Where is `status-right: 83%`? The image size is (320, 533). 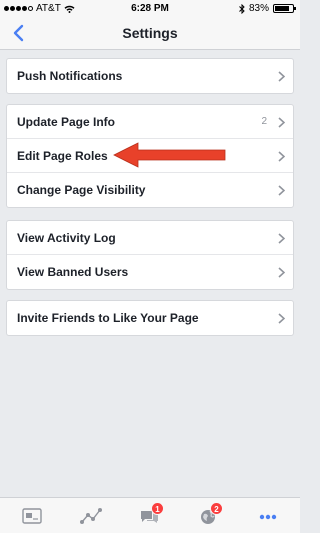 status-right: 83% is located at coordinates (267, 8).